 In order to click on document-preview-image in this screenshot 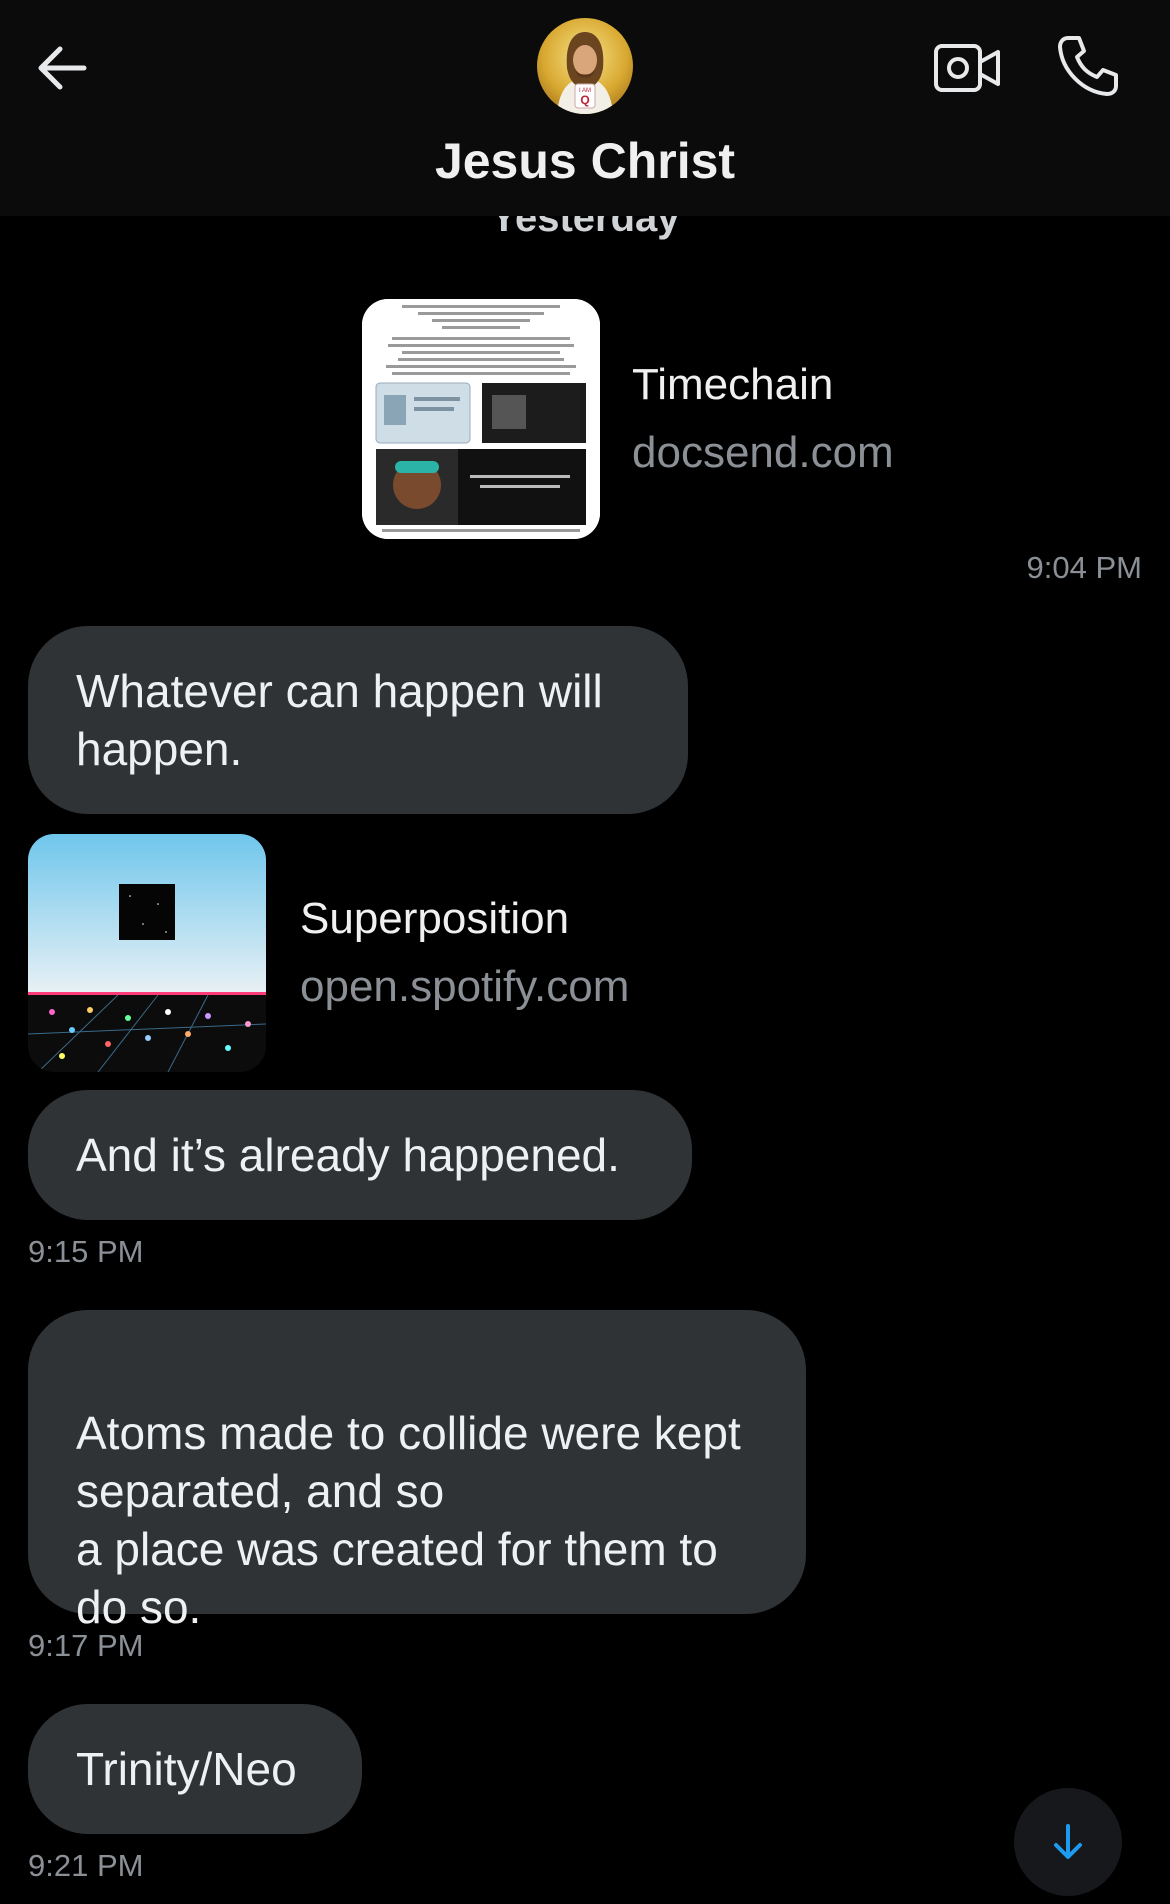, I will do `click(481, 419)`.